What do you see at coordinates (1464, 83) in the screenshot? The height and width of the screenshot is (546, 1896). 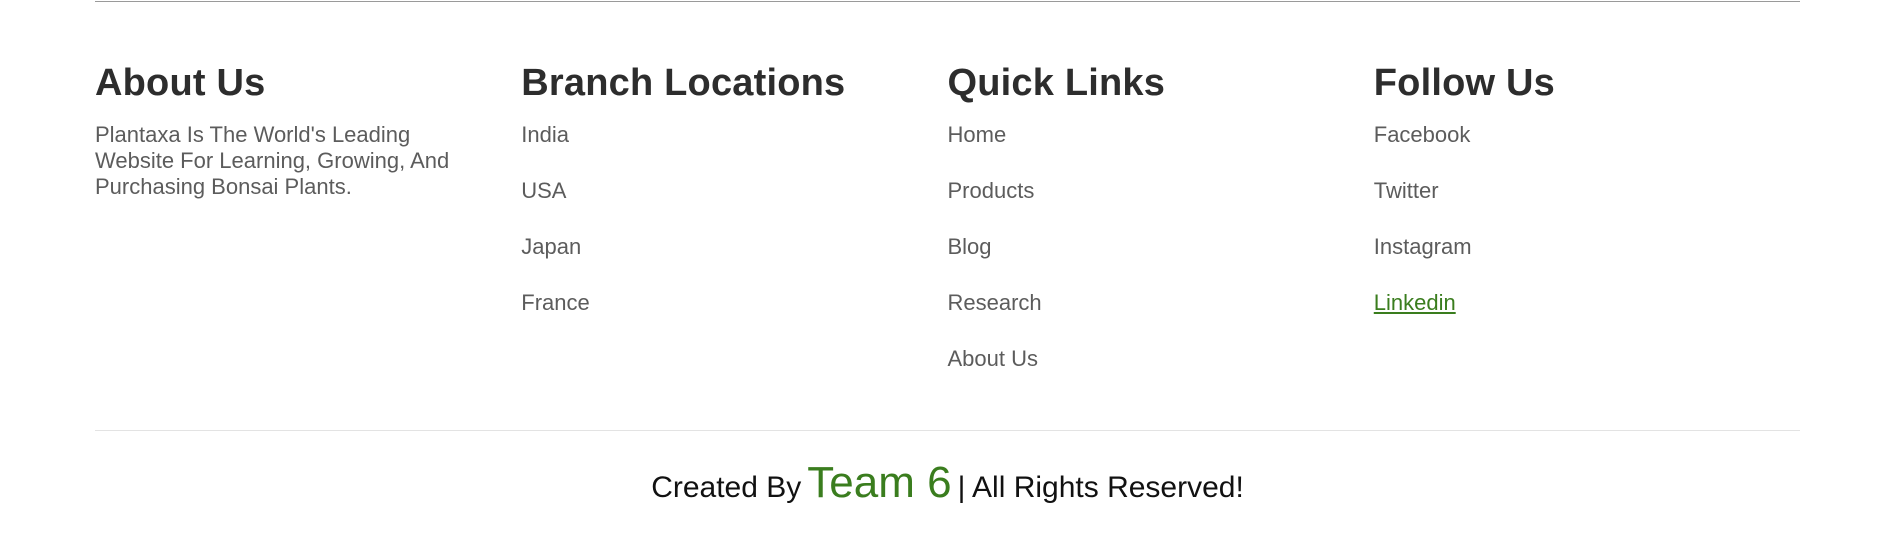 I see `follow-us-heading: Follow Us` at bounding box center [1464, 83].